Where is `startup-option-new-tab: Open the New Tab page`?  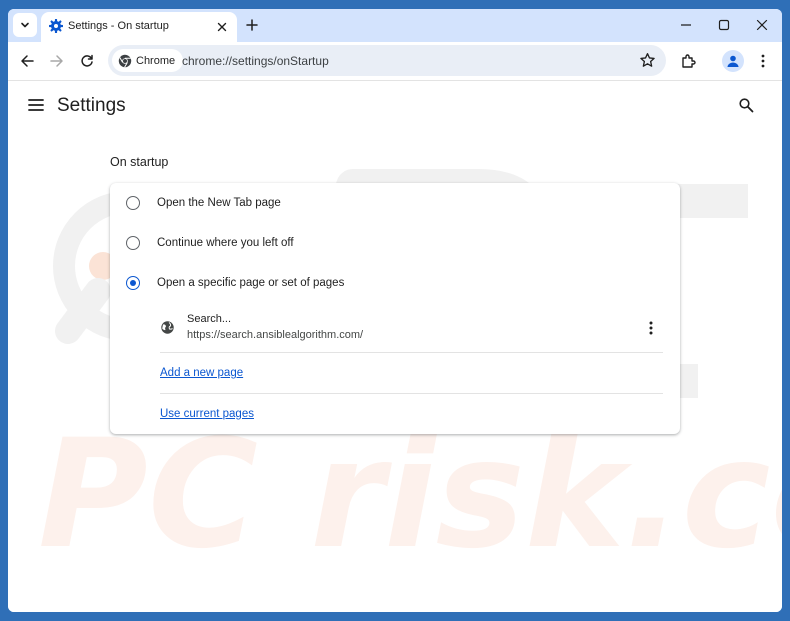
startup-option-new-tab: Open the New Tab page is located at coordinates (395, 203).